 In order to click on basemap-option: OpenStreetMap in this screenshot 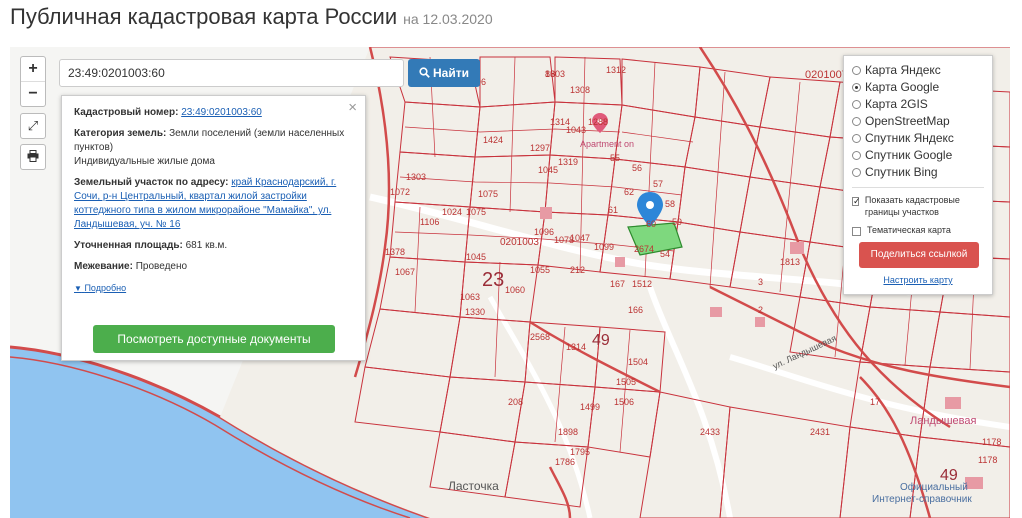, I will do `click(918, 121)`.